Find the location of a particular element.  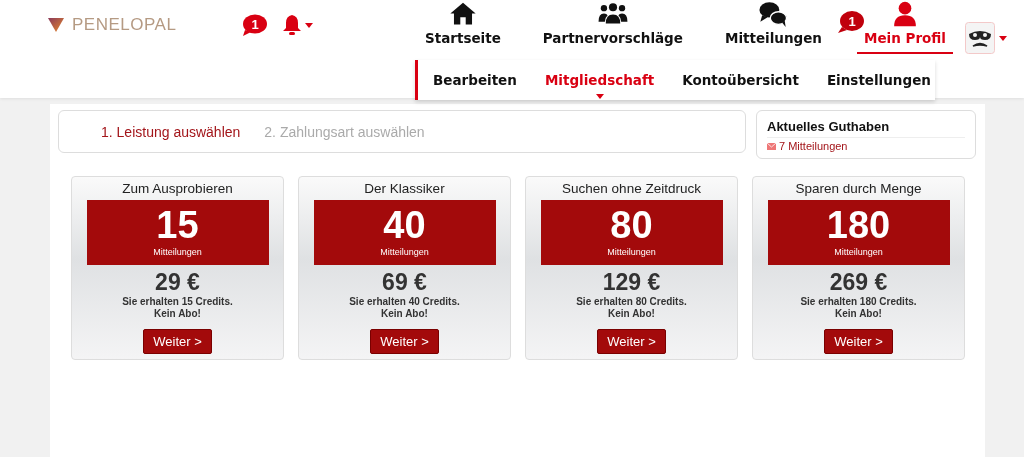

credits-note: Sie erhalten 40 Credits. is located at coordinates (404, 302).